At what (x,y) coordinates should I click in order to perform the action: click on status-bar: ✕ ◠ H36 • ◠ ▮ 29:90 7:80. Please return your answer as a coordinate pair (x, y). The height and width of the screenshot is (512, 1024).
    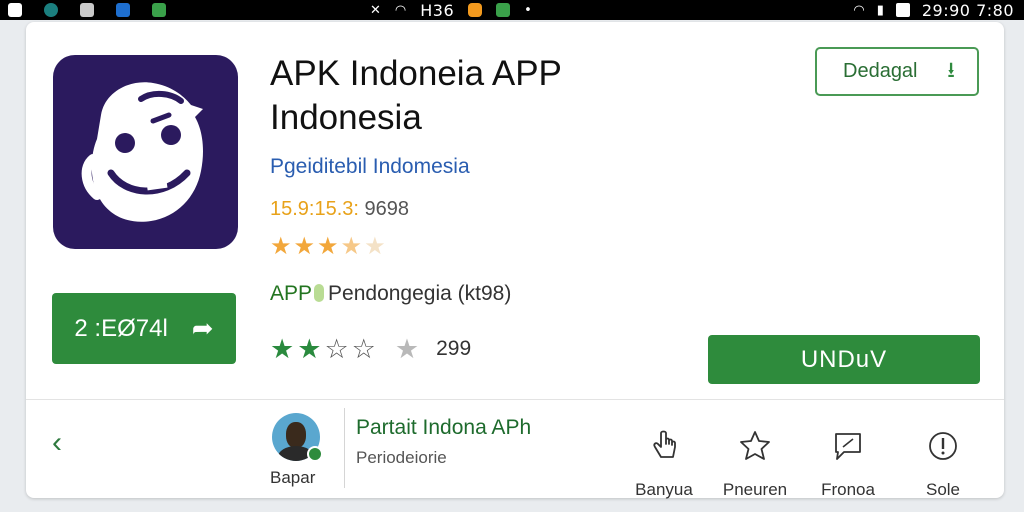
    Looking at the image, I should click on (512, 10).